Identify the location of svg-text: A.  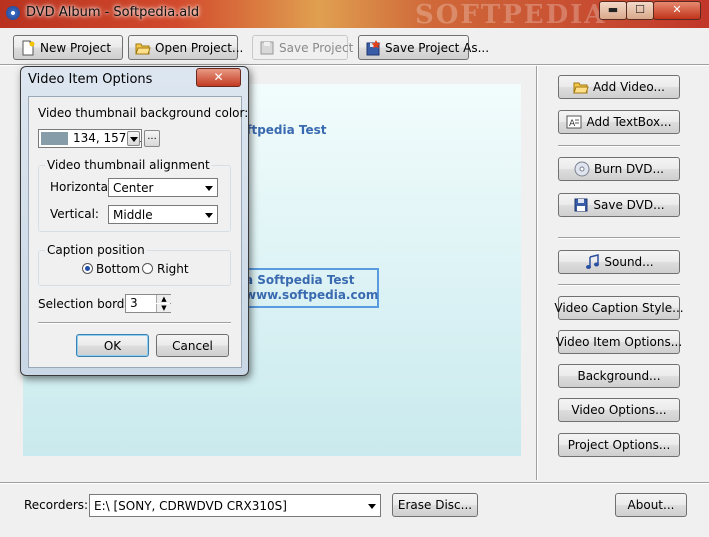
(572, 124).